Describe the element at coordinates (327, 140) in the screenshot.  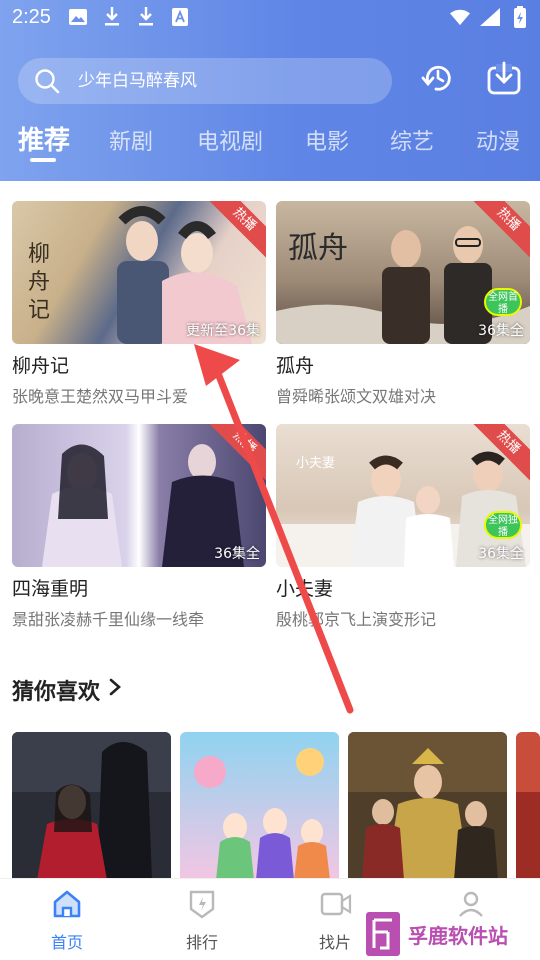
I see `tab-movie: 电影` at that location.